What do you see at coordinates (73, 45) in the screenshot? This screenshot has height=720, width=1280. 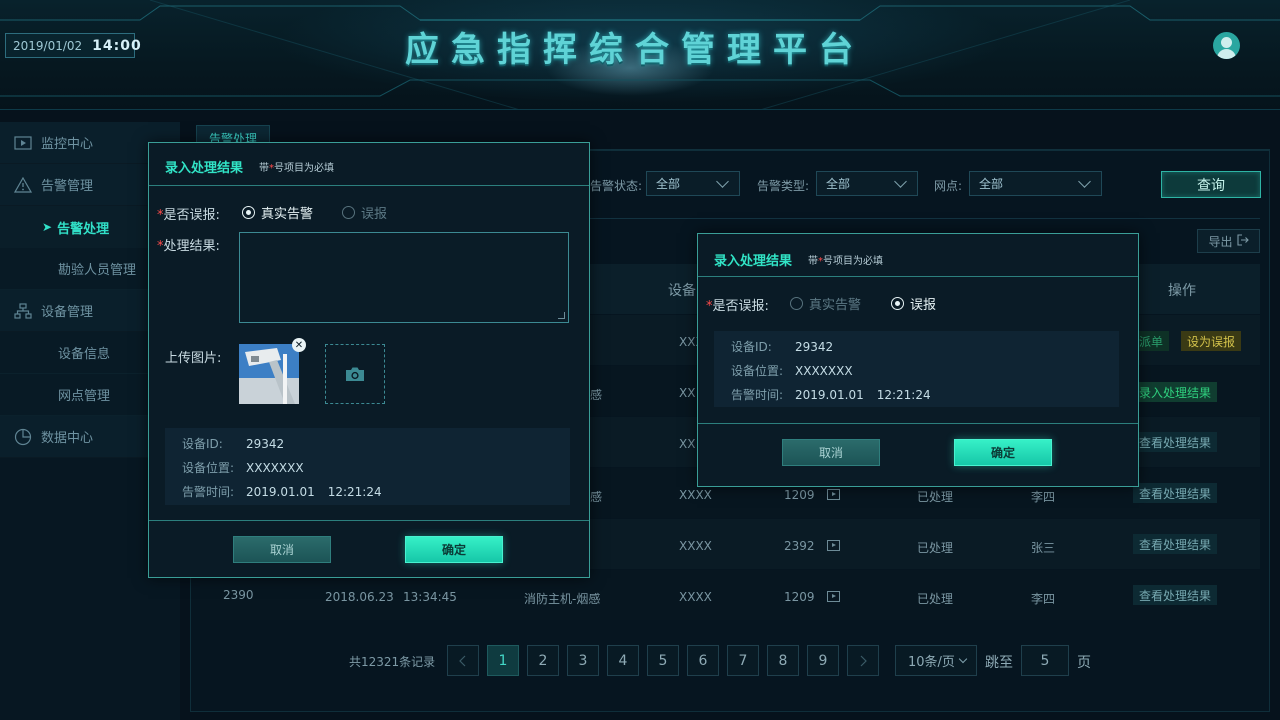 I see `datetime-display: 2019/01/02 14:00` at bounding box center [73, 45].